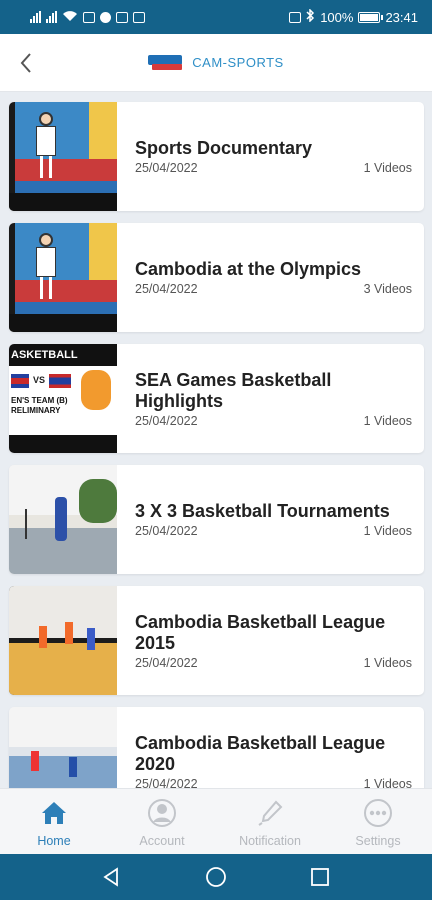  Describe the element at coordinates (295, 17) in the screenshot. I see `nfc-icon` at that location.